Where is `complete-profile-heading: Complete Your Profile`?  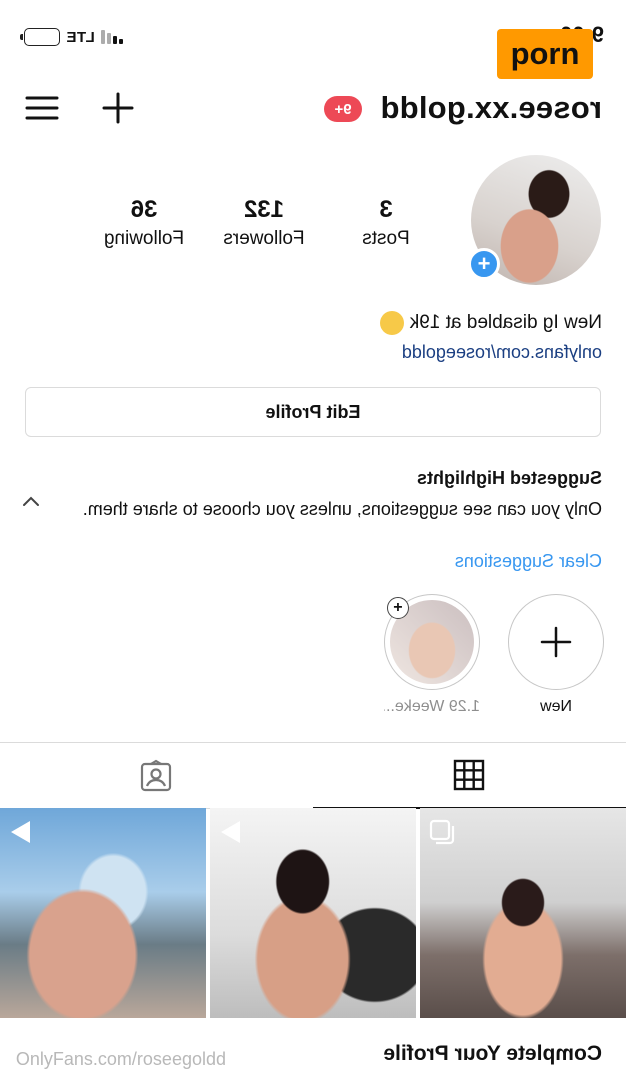 complete-profile-heading: Complete Your Profile is located at coordinates (492, 1053).